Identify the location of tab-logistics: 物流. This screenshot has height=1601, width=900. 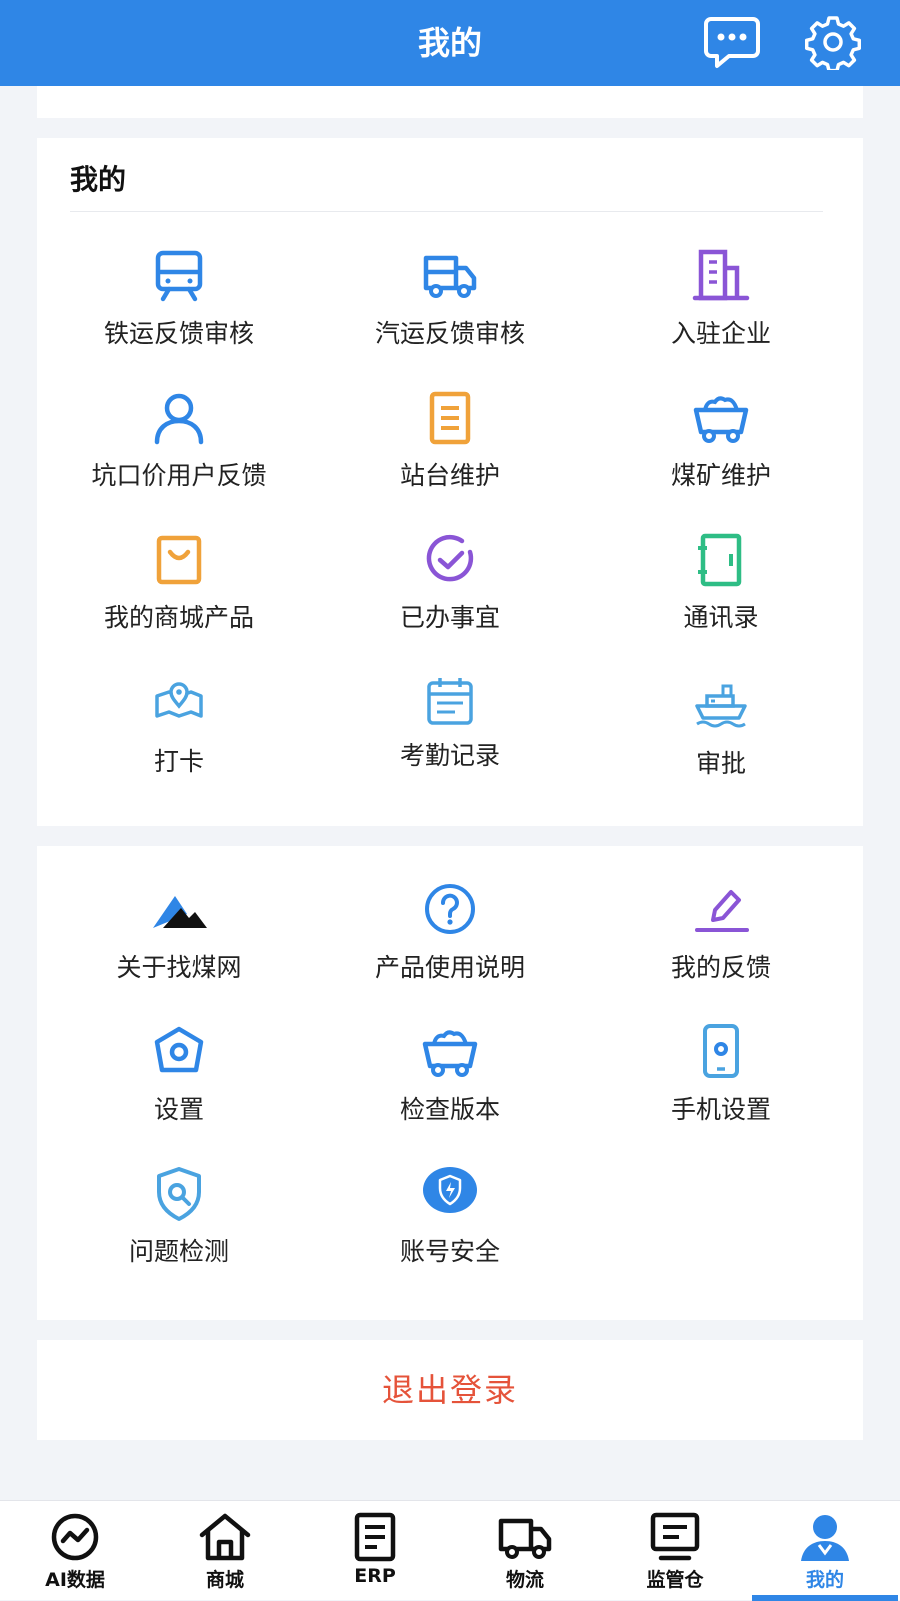
(525, 1551).